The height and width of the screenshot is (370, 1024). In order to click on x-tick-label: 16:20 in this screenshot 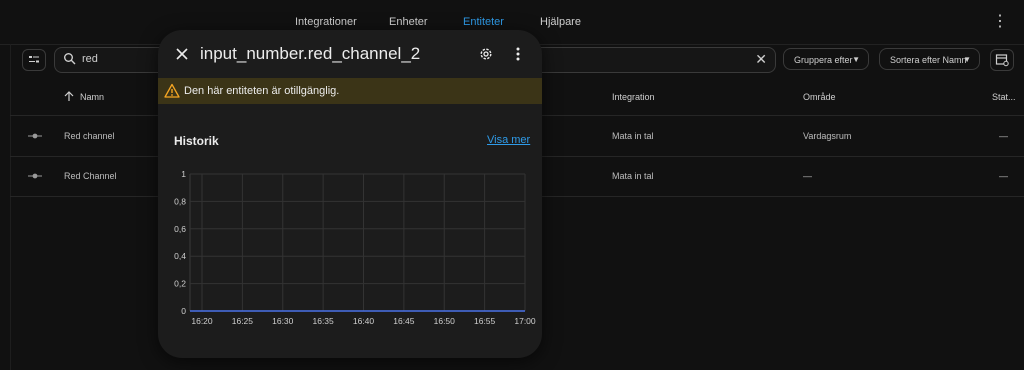, I will do `click(202, 321)`.